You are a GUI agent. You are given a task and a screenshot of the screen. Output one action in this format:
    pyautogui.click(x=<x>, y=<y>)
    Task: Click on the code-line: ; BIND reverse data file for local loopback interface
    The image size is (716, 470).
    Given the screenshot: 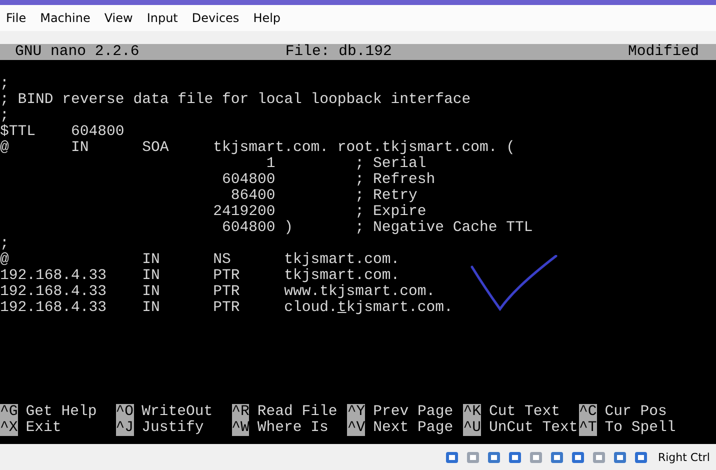 What is the action you would take?
    pyautogui.click(x=235, y=100)
    